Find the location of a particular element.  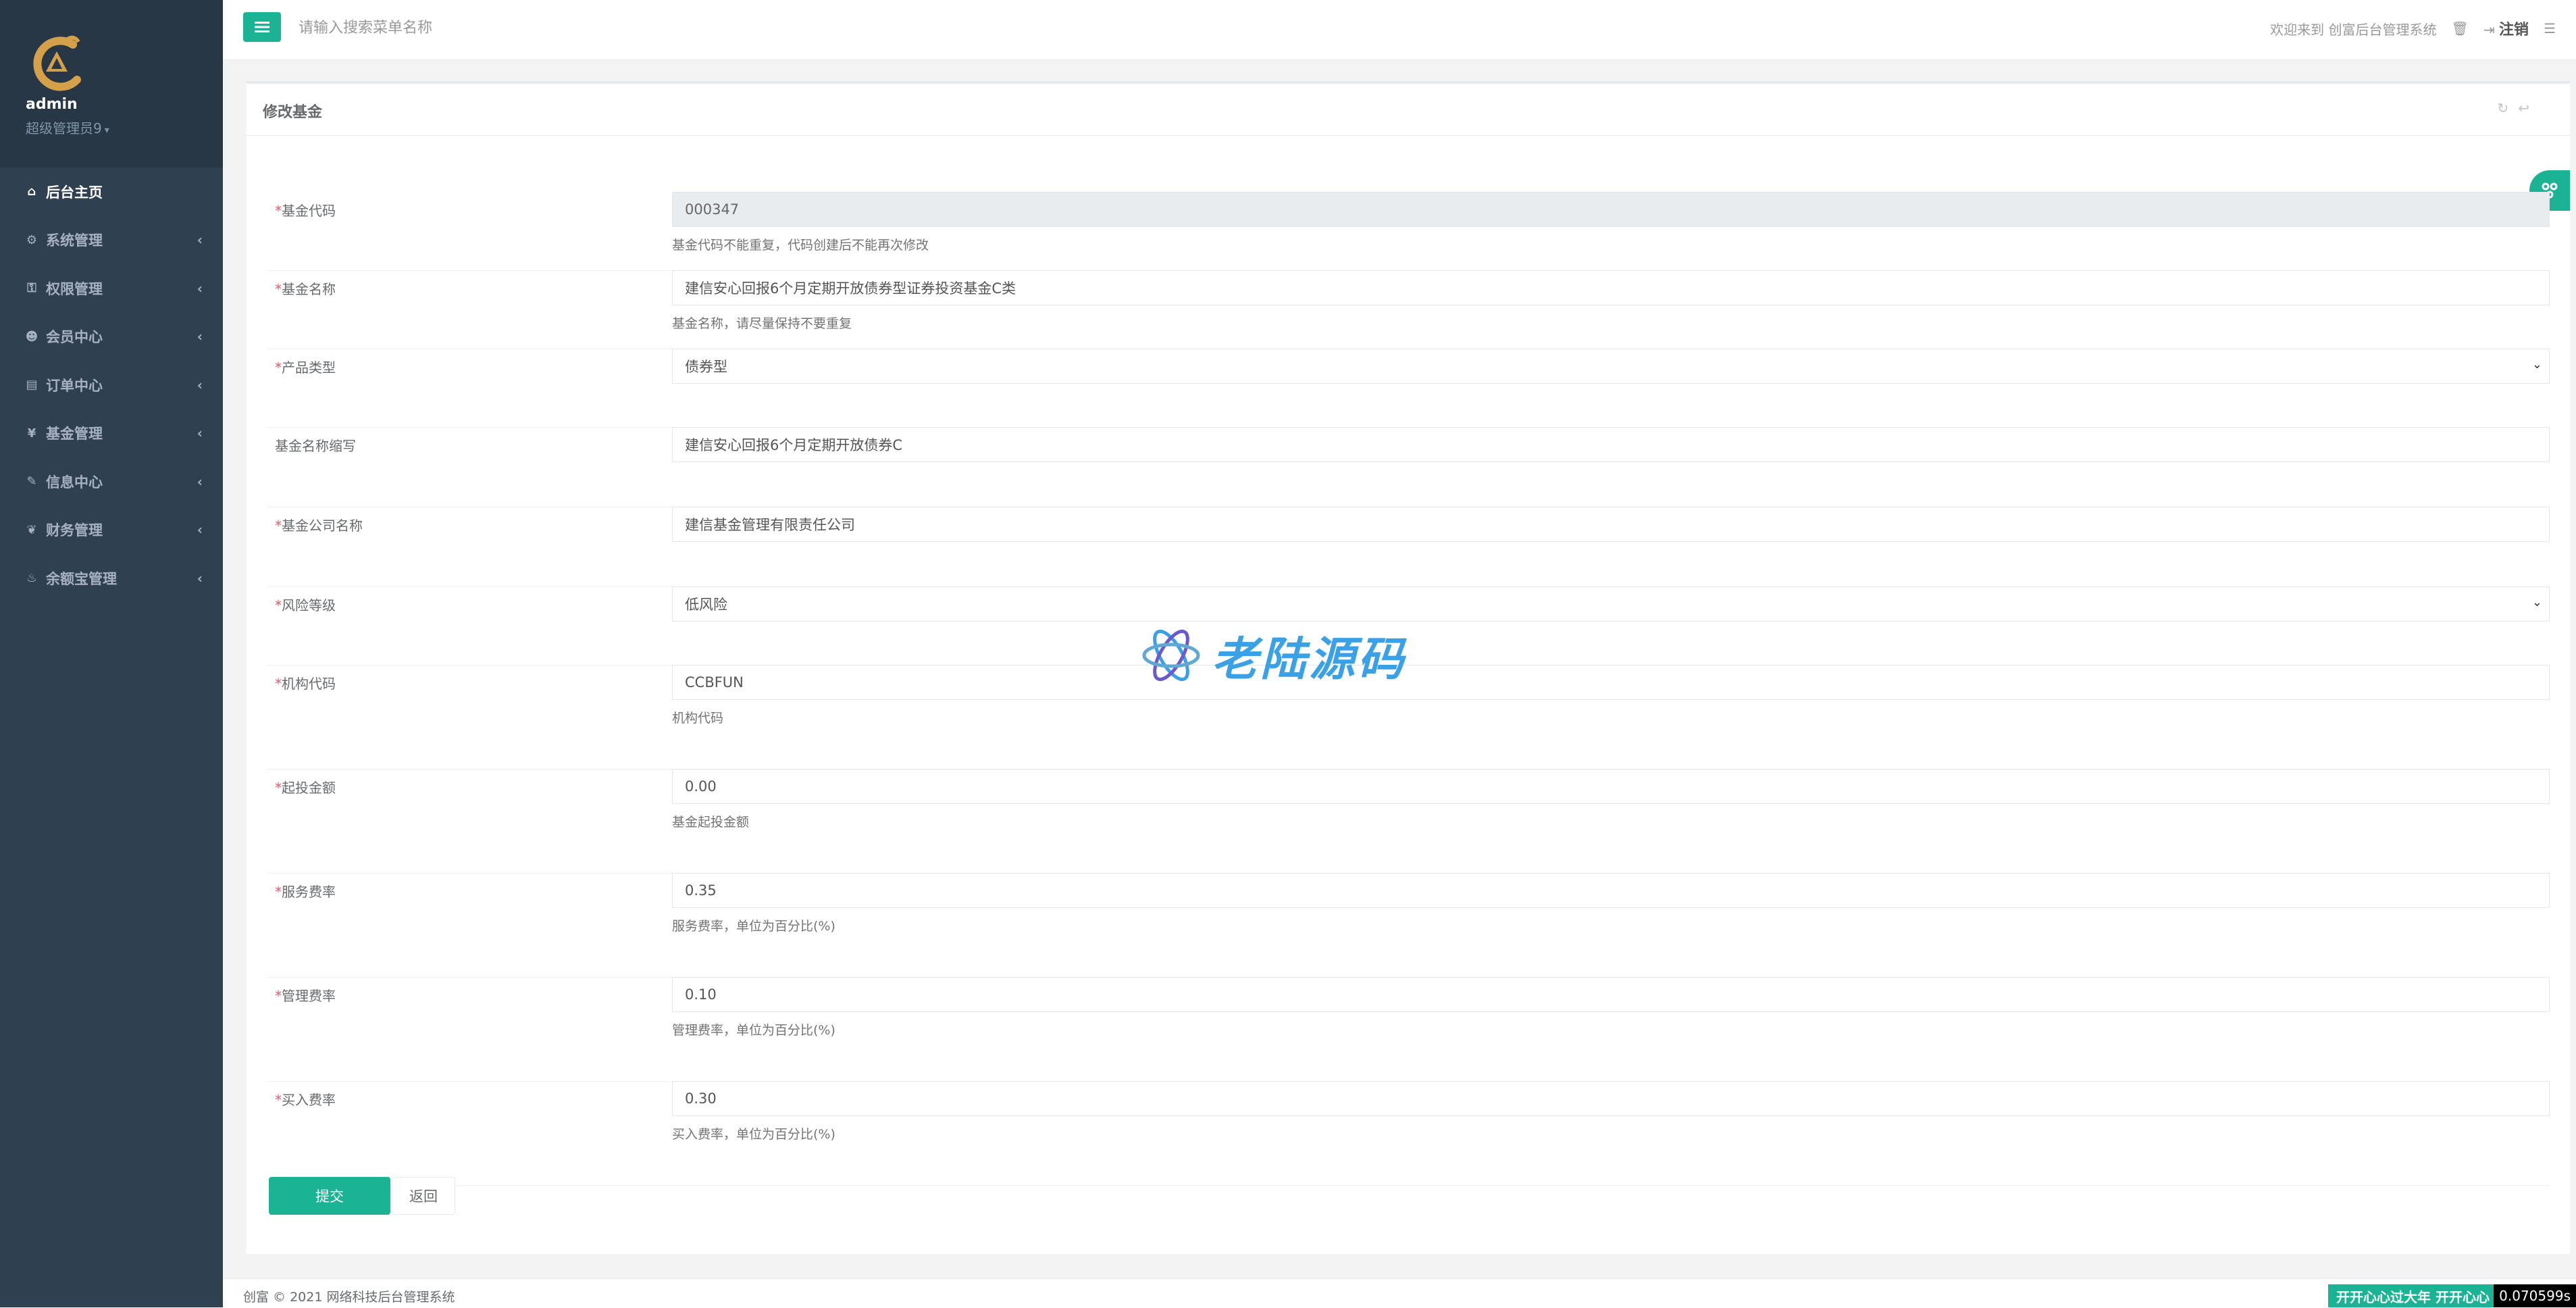

field-label: *管理费率 is located at coordinates (305, 995).